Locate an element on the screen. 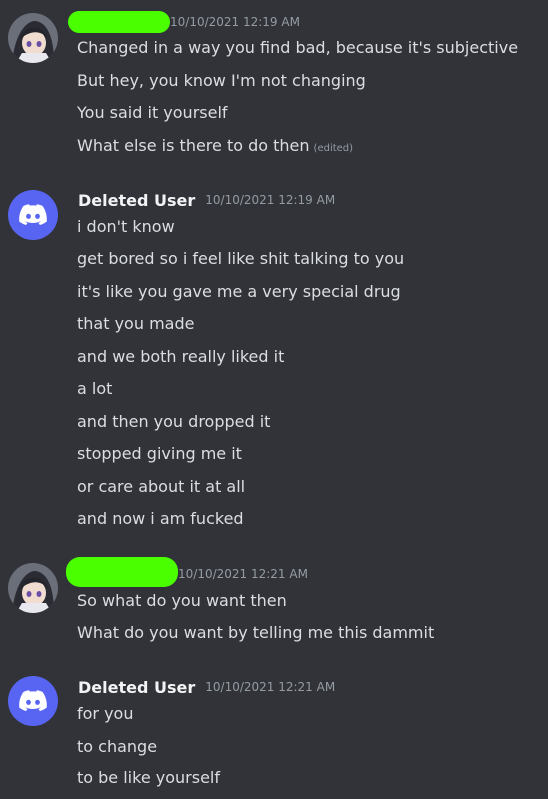 This screenshot has width=548, height=799. message-line: You said it yourself is located at coordinates (152, 112).